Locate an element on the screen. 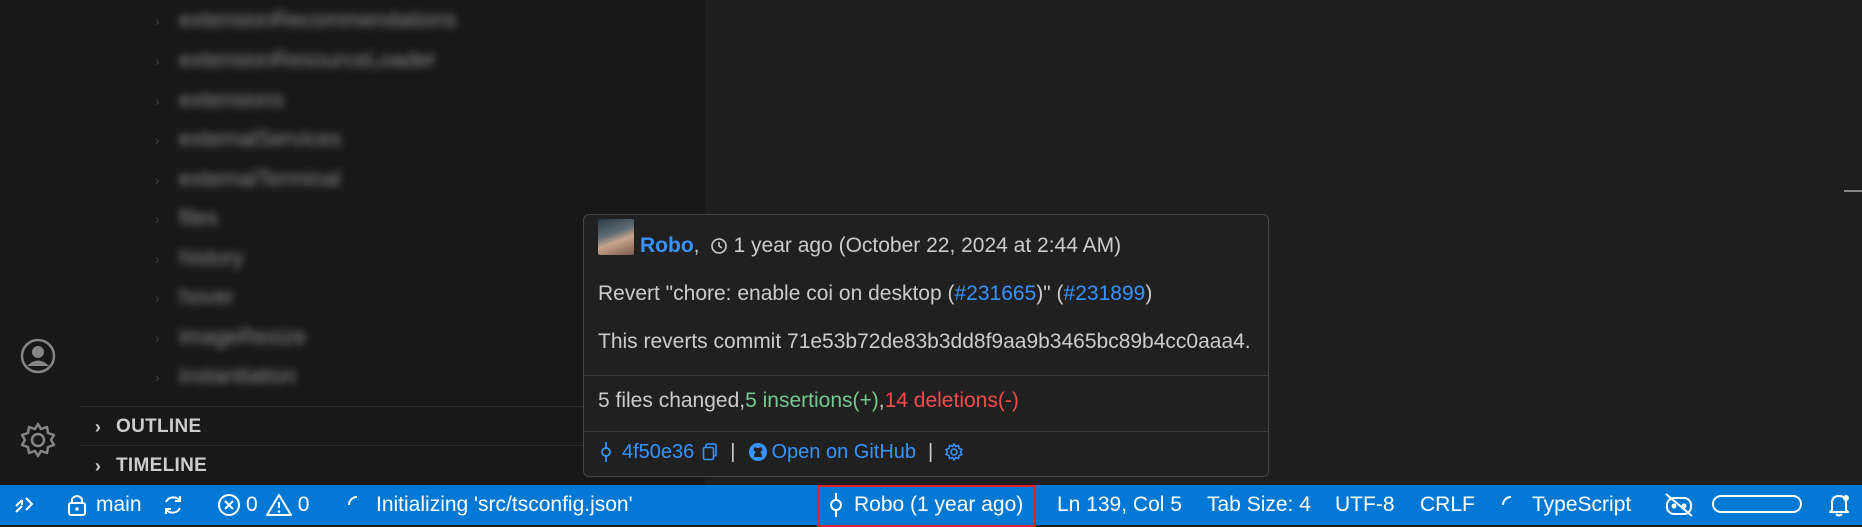 The image size is (1862, 527). encoding-text: UTF-8 is located at coordinates (1365, 504).